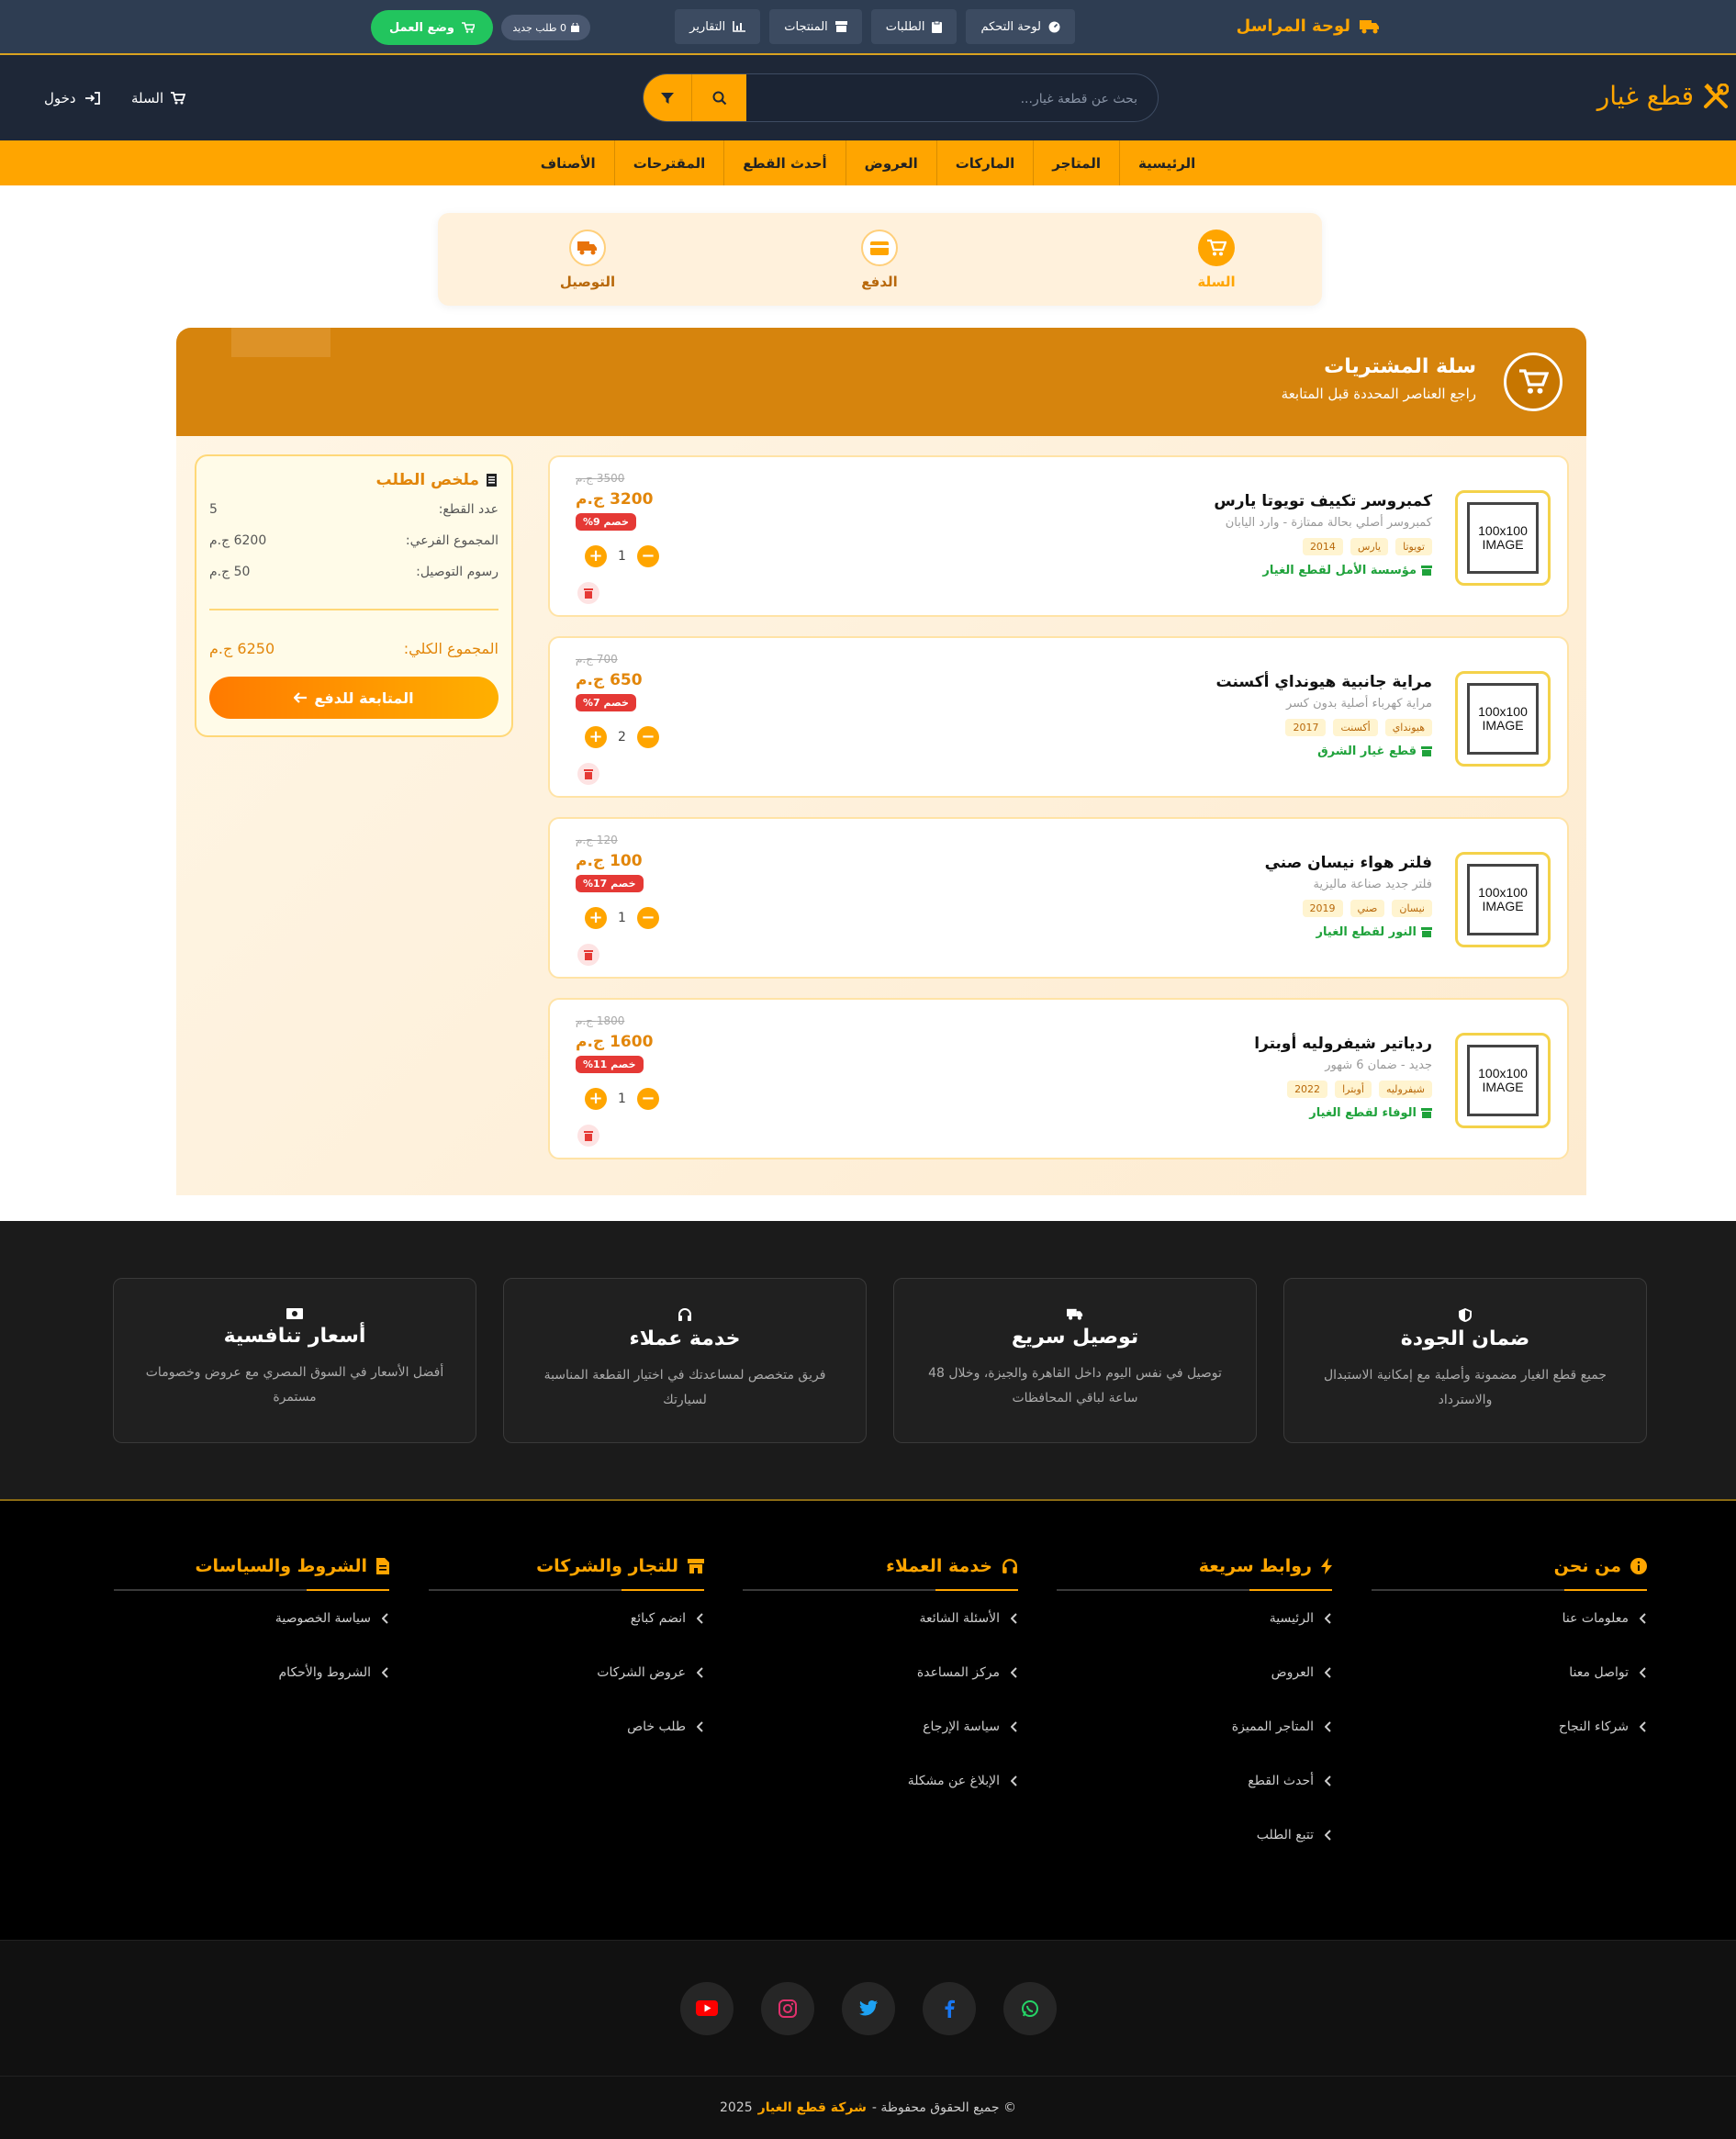 The height and width of the screenshot is (2139, 1736). Describe the element at coordinates (158, 98) in the screenshot. I see `cart-link: السلة` at that location.